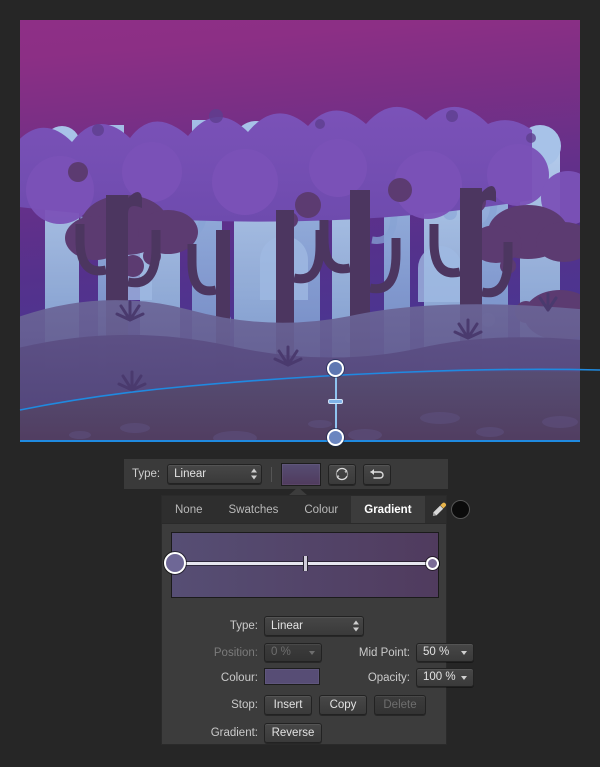 This screenshot has height=767, width=600. I want to click on gradient-start-handle, so click(335, 368).